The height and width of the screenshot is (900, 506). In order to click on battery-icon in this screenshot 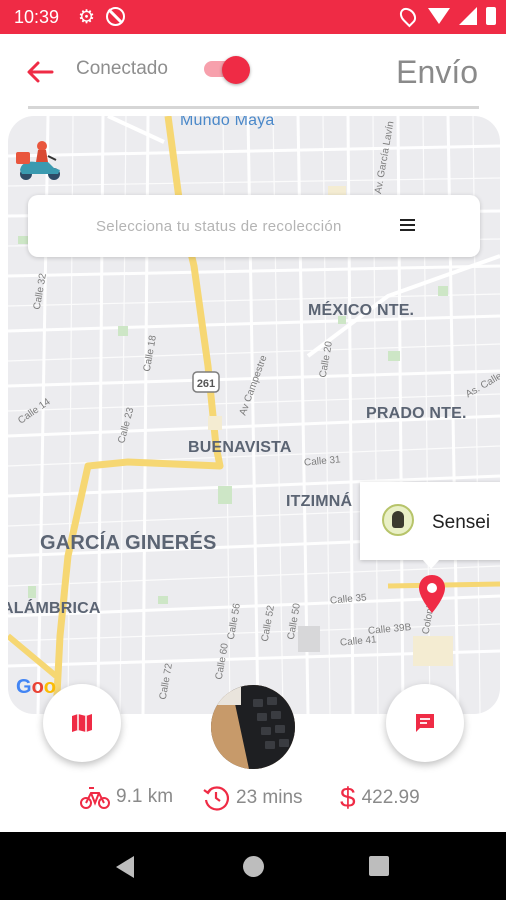, I will do `click(491, 16)`.